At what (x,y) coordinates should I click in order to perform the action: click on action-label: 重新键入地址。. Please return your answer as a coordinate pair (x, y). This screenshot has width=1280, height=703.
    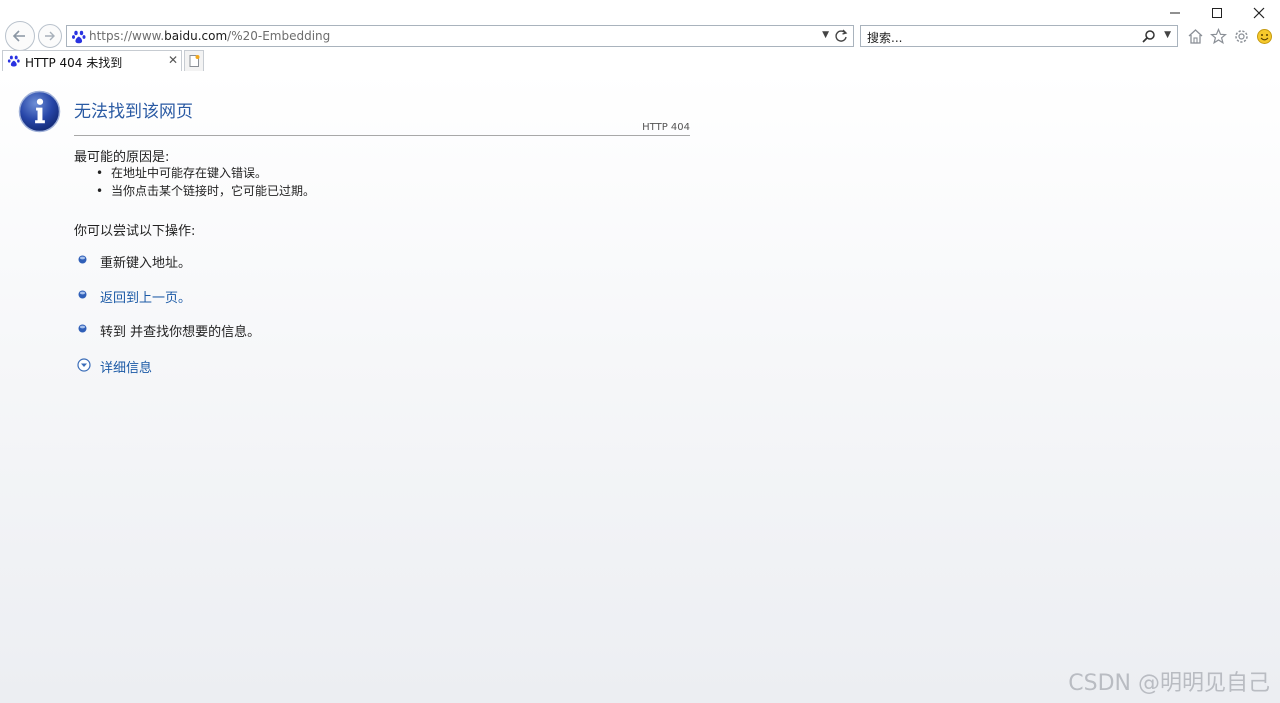
    Looking at the image, I should click on (146, 263).